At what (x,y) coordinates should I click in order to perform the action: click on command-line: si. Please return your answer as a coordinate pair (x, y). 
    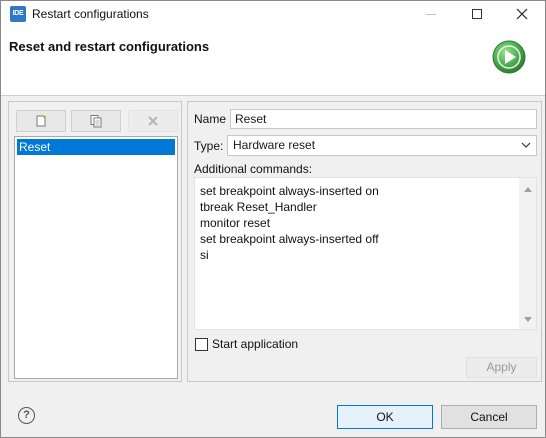
    Looking at the image, I should click on (204, 255).